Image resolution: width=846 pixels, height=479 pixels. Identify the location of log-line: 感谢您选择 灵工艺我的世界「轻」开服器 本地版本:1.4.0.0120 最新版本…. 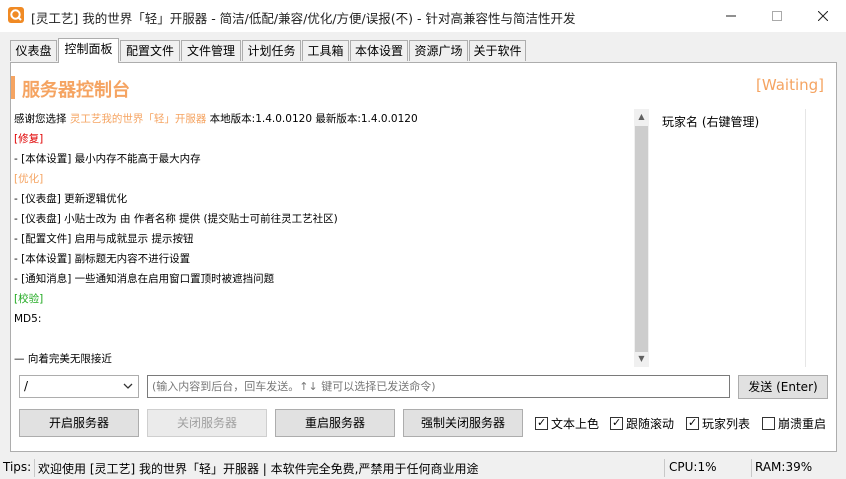
(216, 119).